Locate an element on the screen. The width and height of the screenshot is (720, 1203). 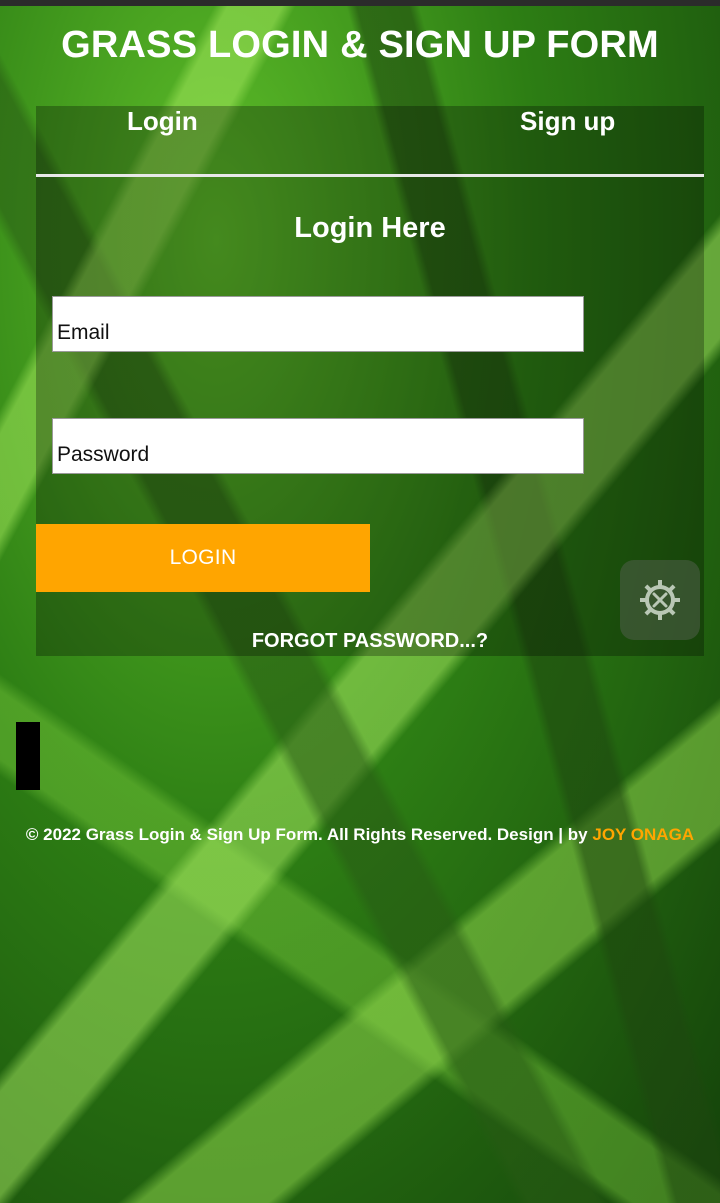
email-field: Email is located at coordinates (318, 324).